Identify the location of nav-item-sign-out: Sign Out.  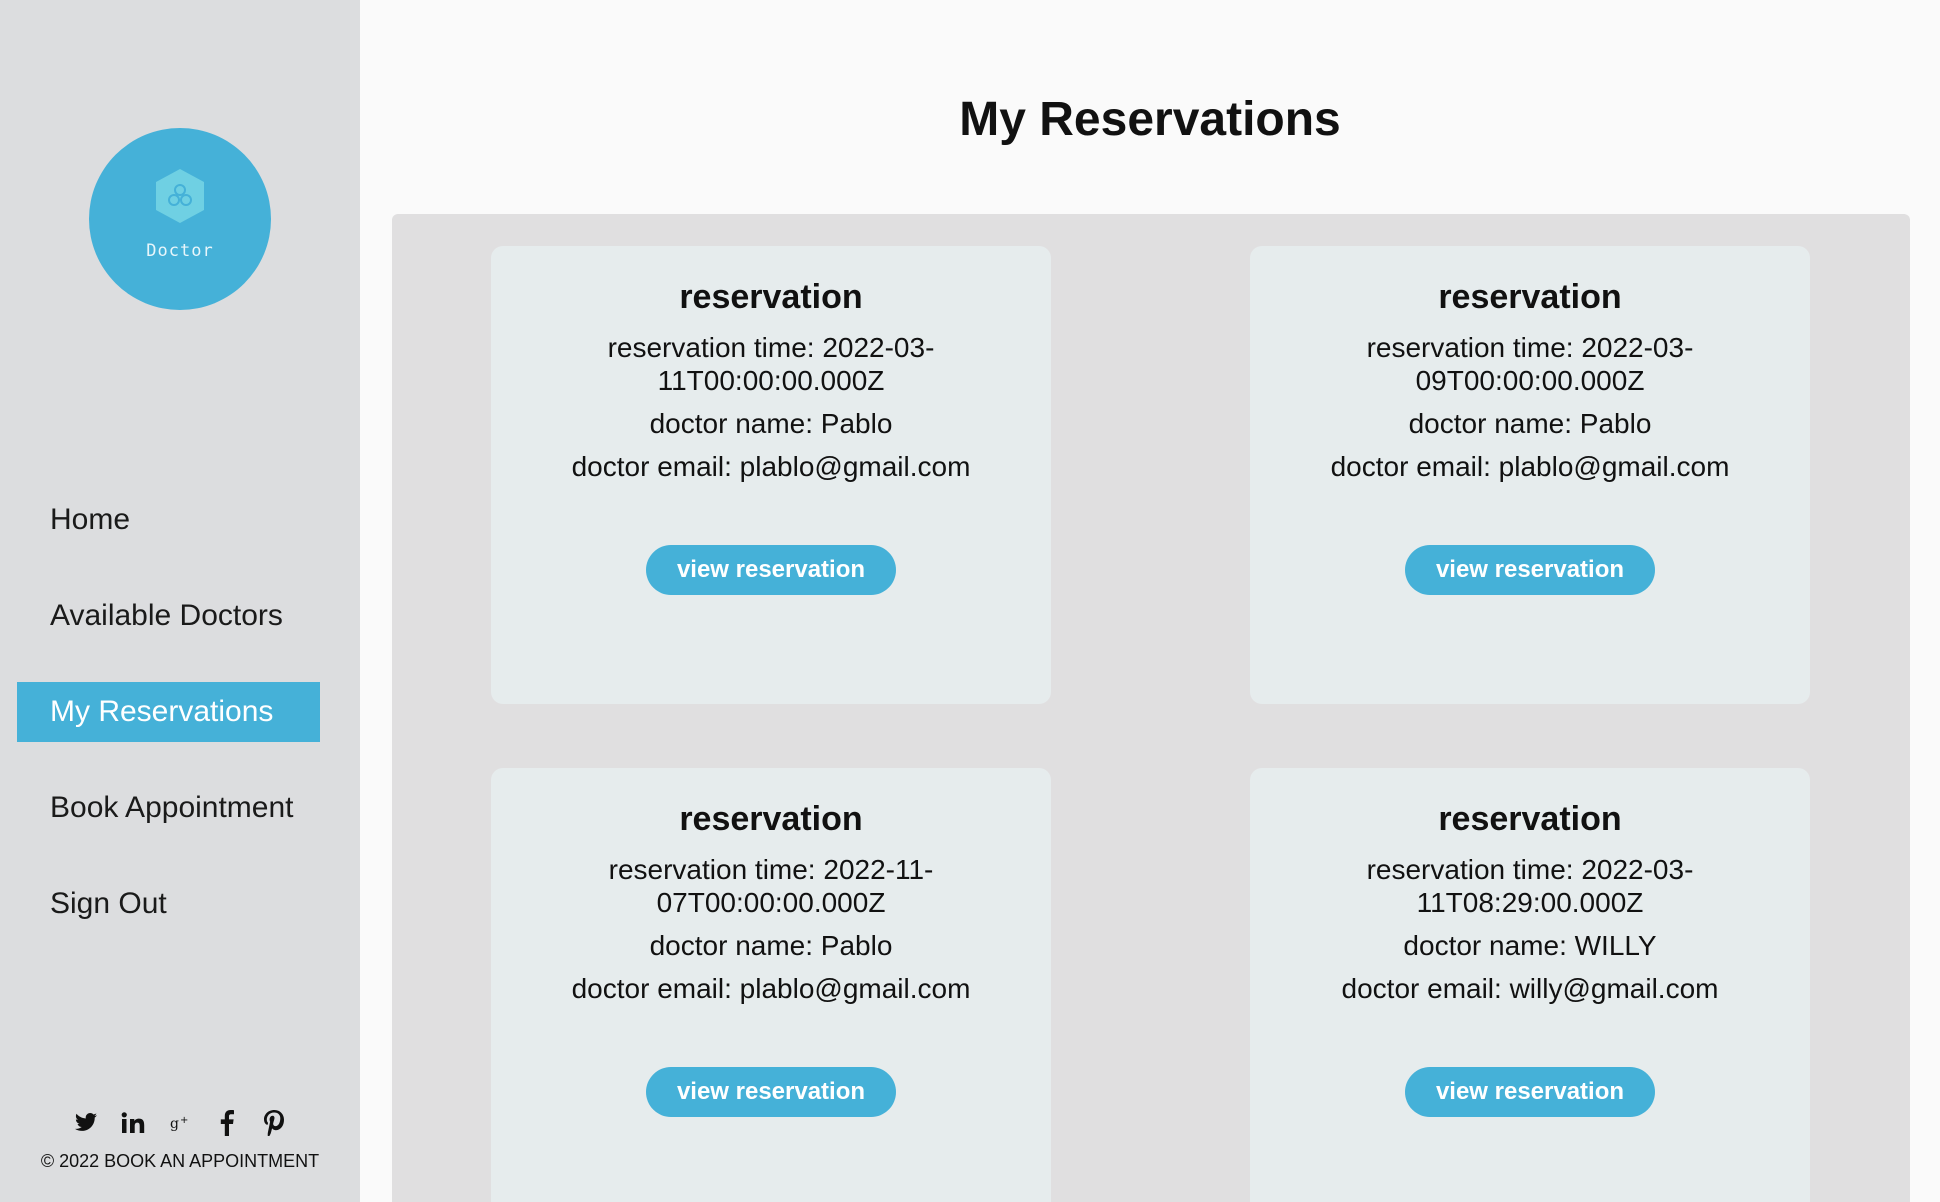
(168, 904).